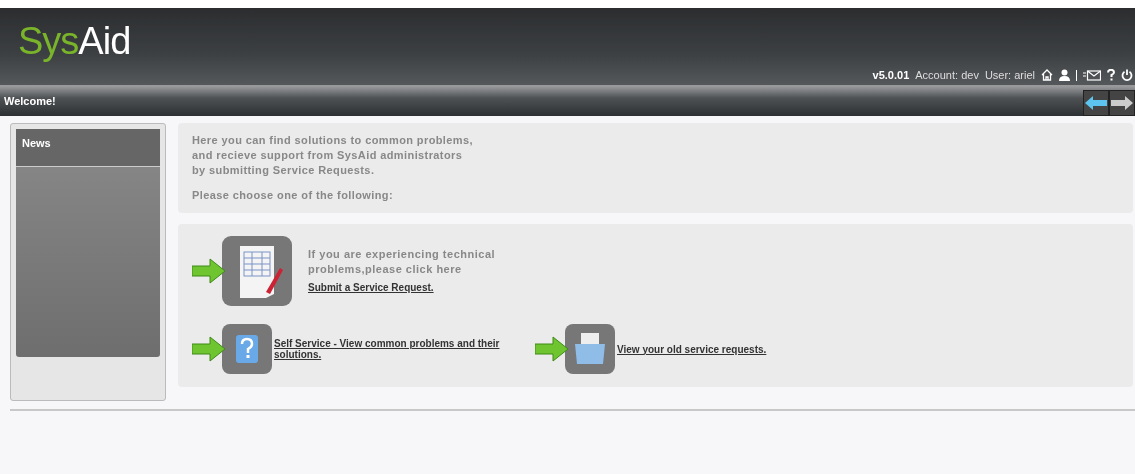 This screenshot has width=1135, height=474. I want to click on page-title: Welcome!, so click(29, 101).